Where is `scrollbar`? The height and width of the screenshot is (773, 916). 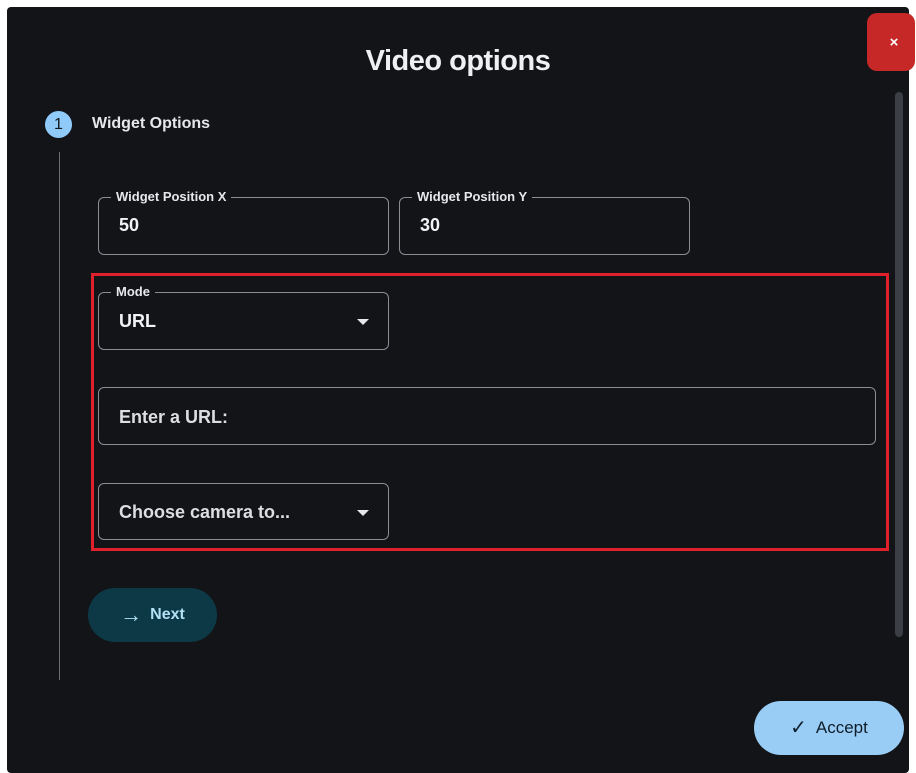
scrollbar is located at coordinates (899, 364).